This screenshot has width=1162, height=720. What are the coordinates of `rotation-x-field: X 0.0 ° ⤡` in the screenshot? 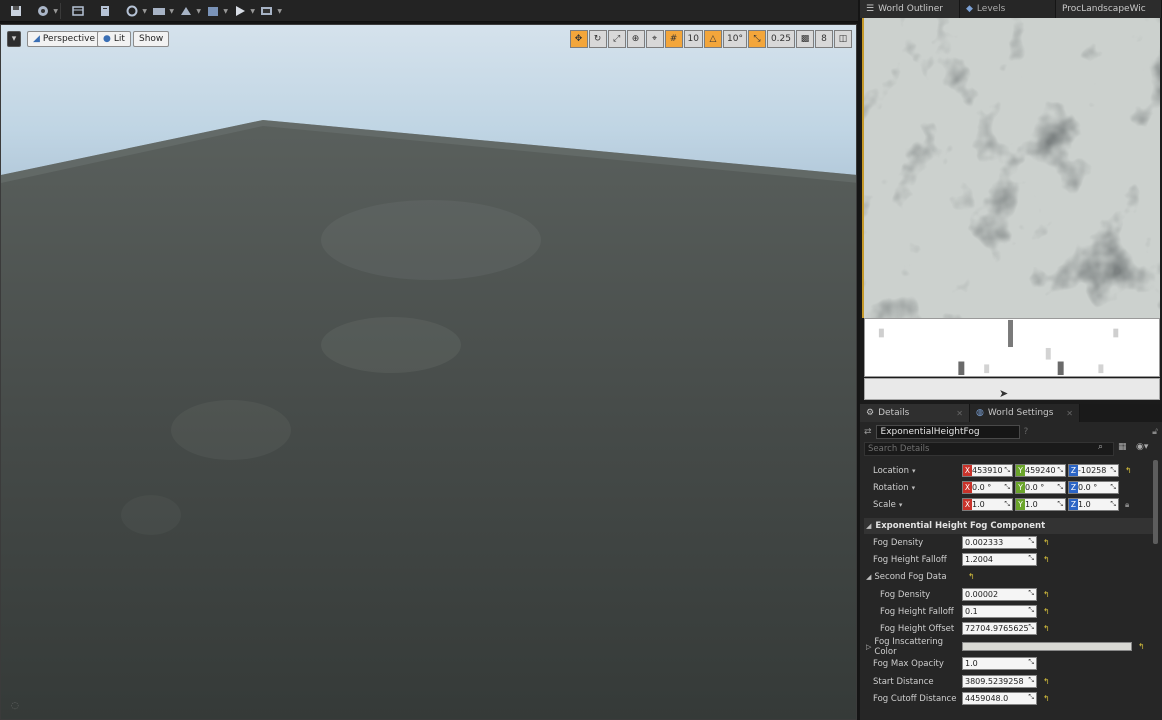 It's located at (987, 487).